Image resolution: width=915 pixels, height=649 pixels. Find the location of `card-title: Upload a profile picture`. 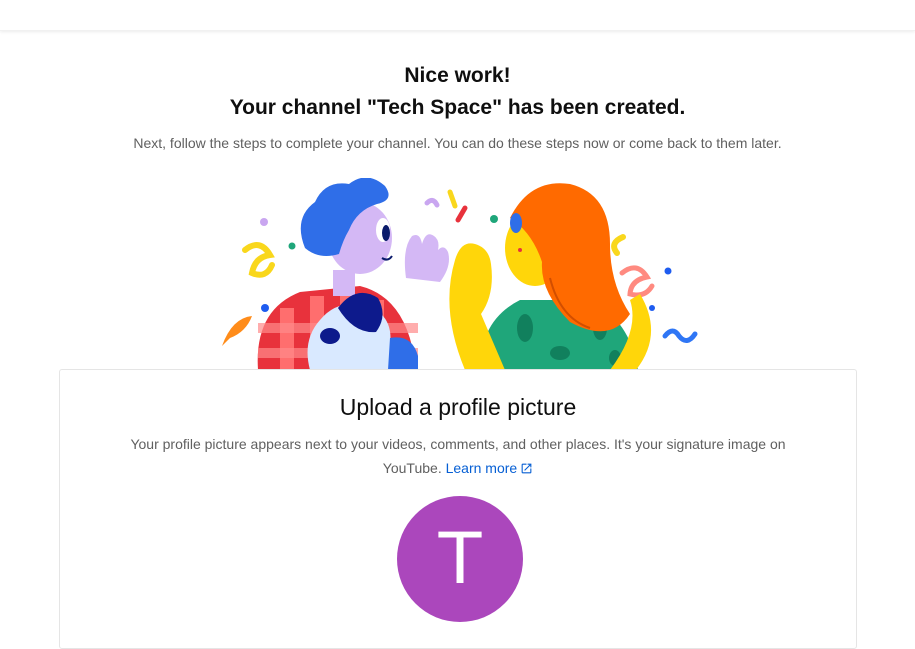

card-title: Upload a profile picture is located at coordinates (458, 407).